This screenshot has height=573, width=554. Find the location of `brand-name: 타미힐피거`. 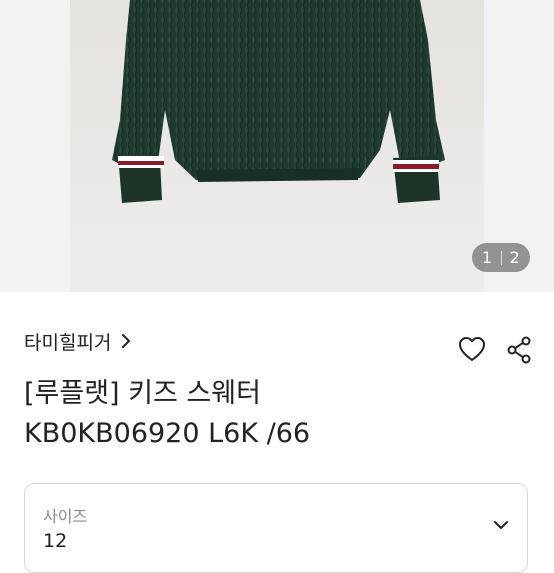

brand-name: 타미힐피거 is located at coordinates (68, 342).